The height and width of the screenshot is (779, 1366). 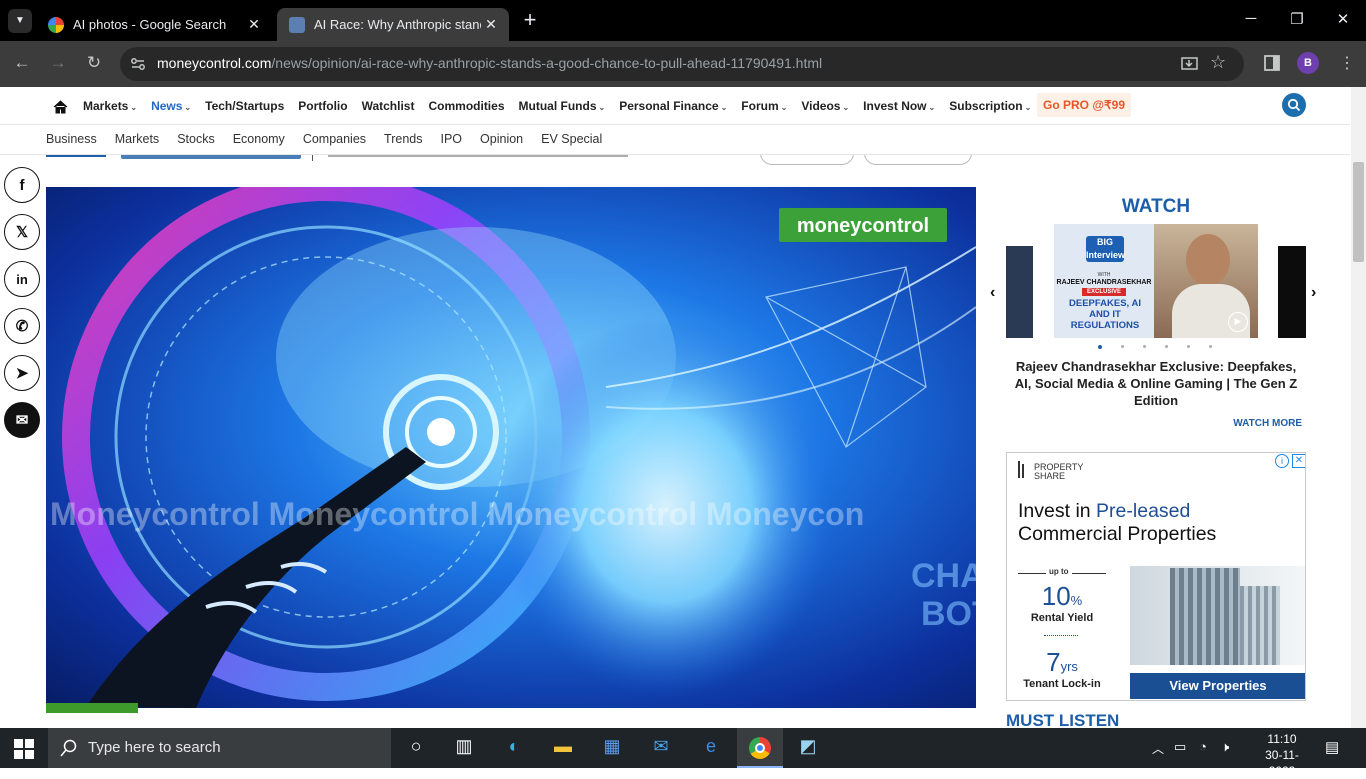 What do you see at coordinates (1347, 63) in the screenshot?
I see `menu-kebab-icon: ⋮` at bounding box center [1347, 63].